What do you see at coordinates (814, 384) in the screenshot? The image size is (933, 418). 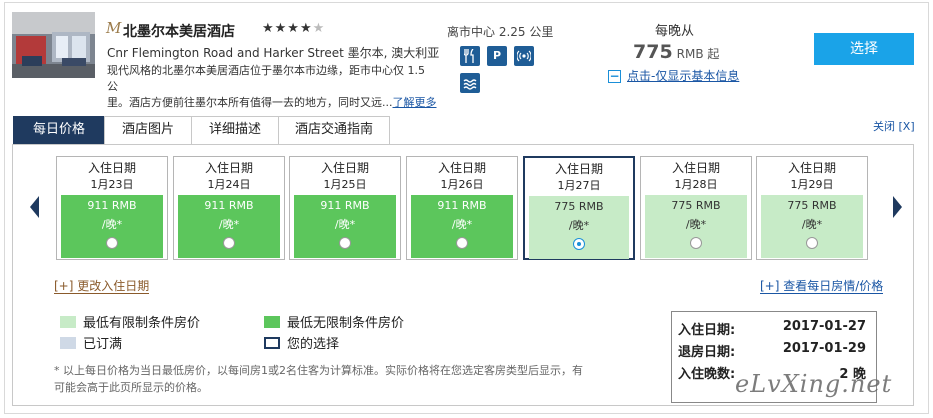 I see `watermark: eLvXing.net` at bounding box center [814, 384].